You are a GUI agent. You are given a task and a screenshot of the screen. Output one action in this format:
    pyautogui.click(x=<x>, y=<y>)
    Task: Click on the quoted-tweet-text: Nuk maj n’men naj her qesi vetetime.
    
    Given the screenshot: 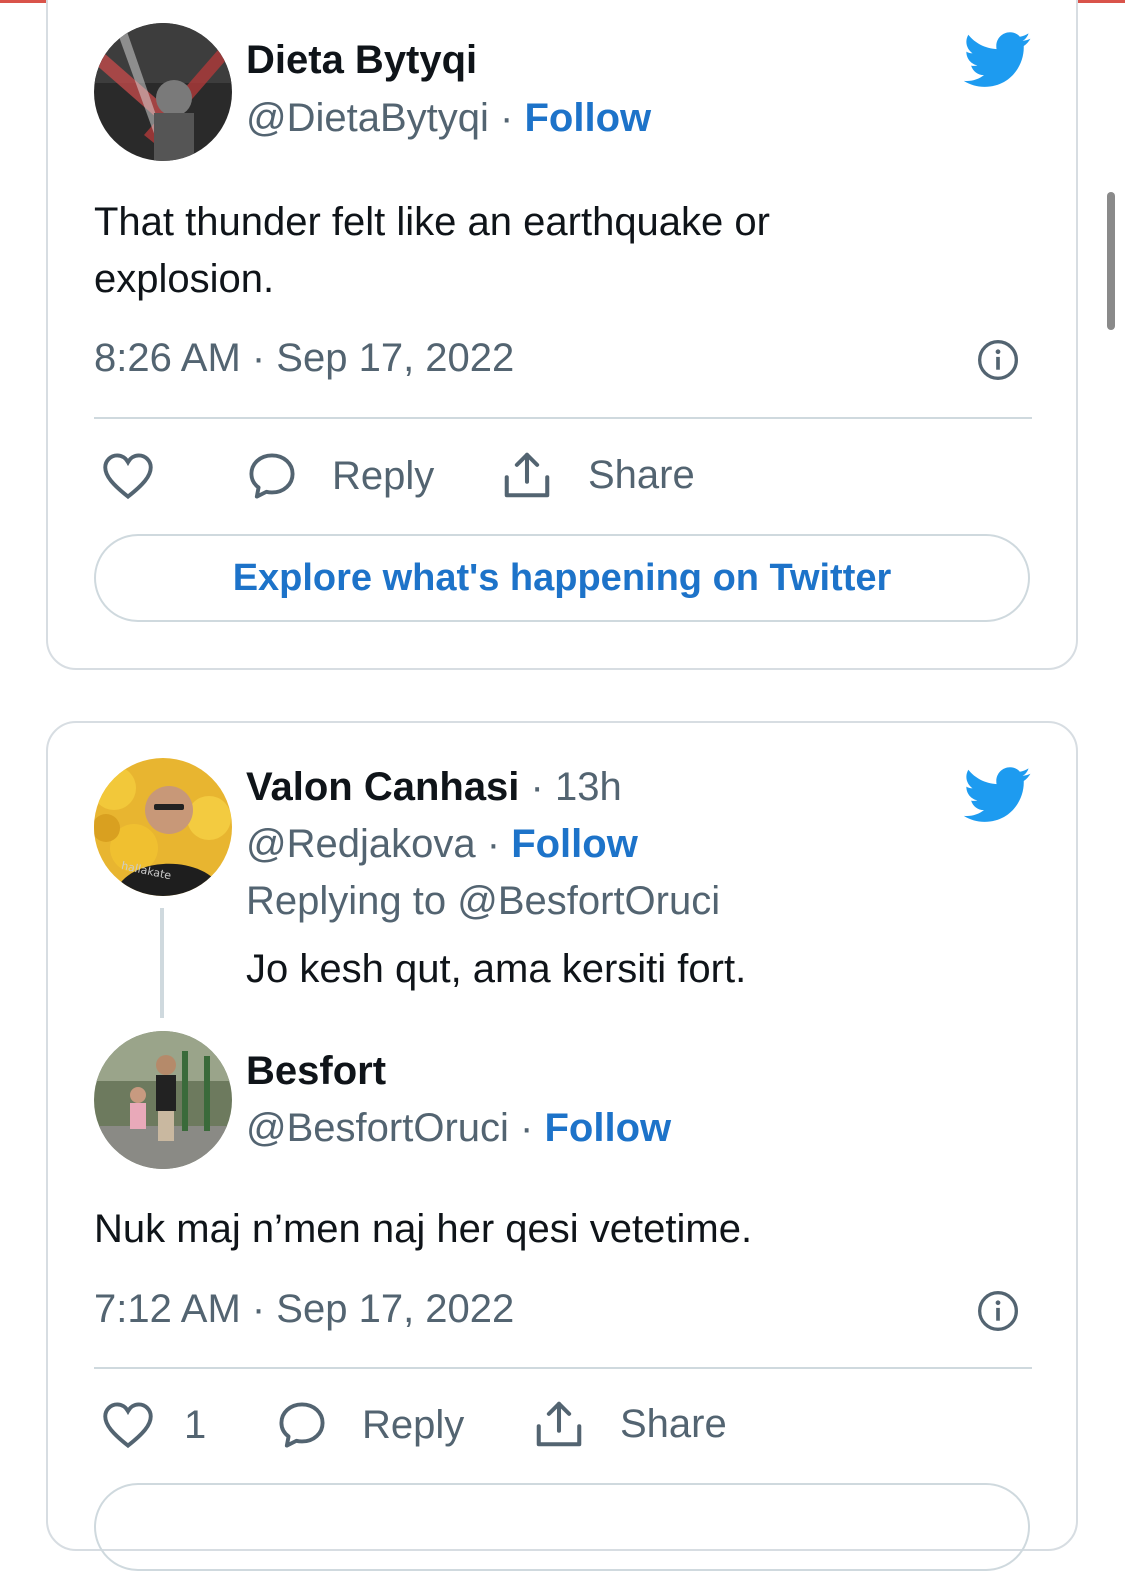 What is the action you would take?
    pyautogui.click(x=423, y=1229)
    